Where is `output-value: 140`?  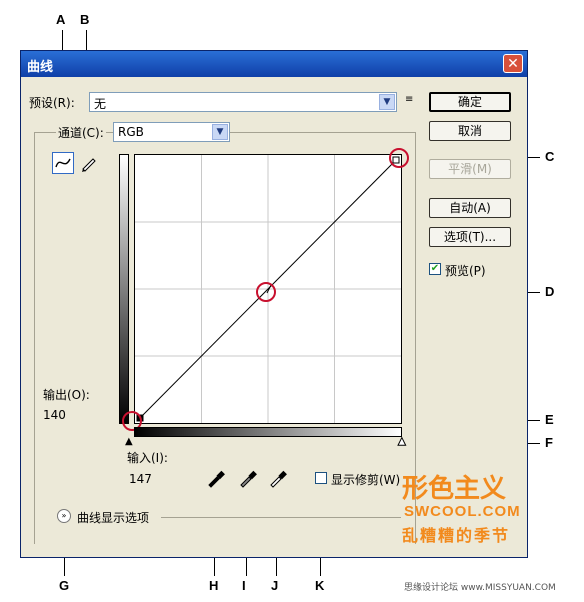
output-value: 140 is located at coordinates (54, 415).